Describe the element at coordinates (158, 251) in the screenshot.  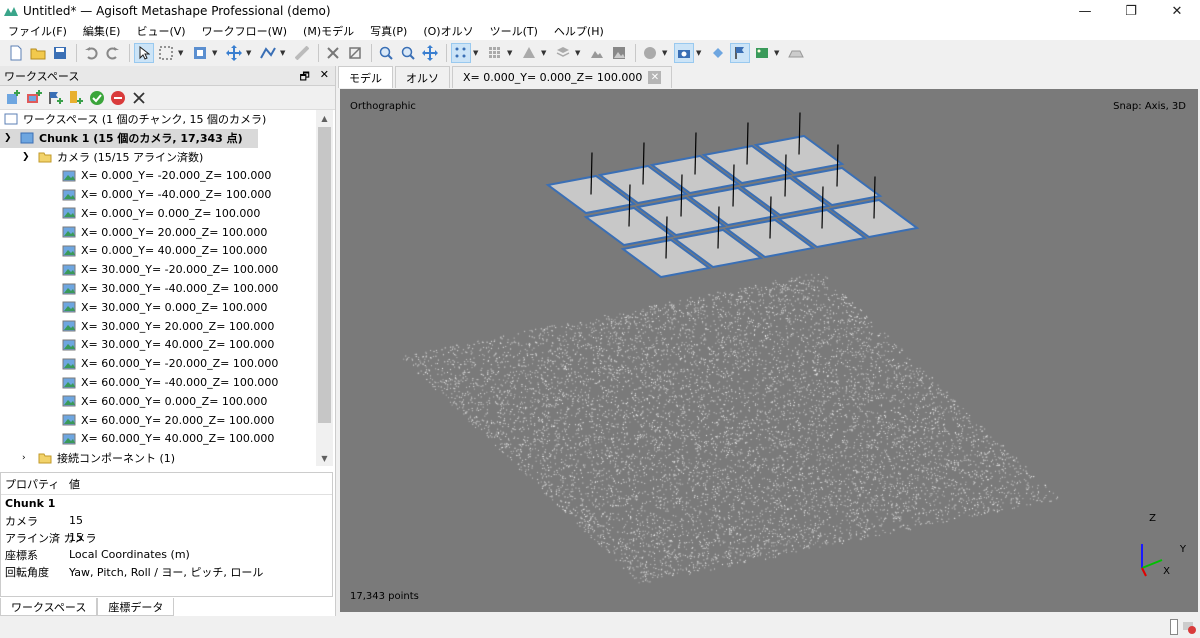
I see `camera-list-item: X= 0.000_Y= 40.000_Z= 100.000` at that location.